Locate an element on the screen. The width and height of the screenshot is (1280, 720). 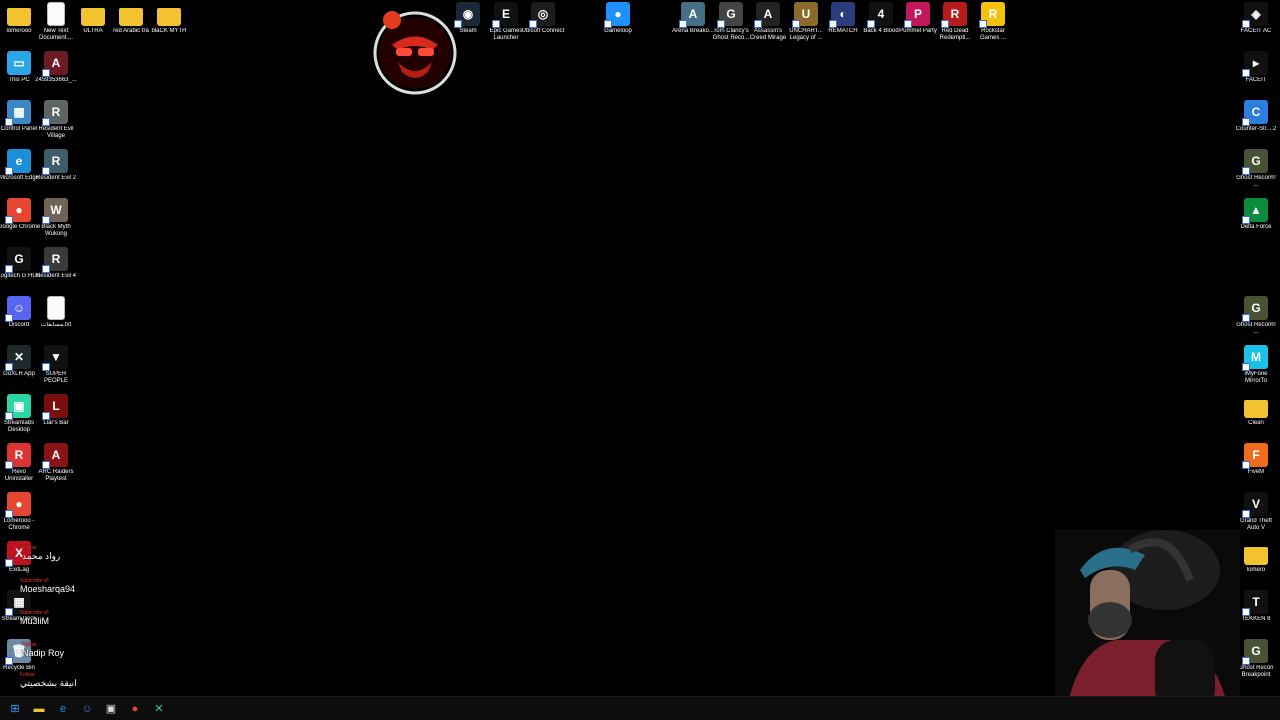
desktop-icon-resident-evil-4: R Resident Evil 4 is located at coordinates (56, 263).